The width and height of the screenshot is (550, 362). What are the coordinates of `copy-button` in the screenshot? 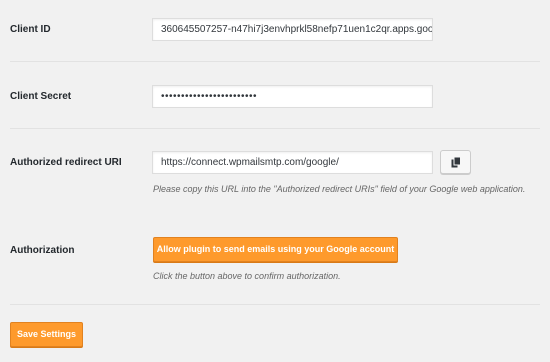 It's located at (455, 162).